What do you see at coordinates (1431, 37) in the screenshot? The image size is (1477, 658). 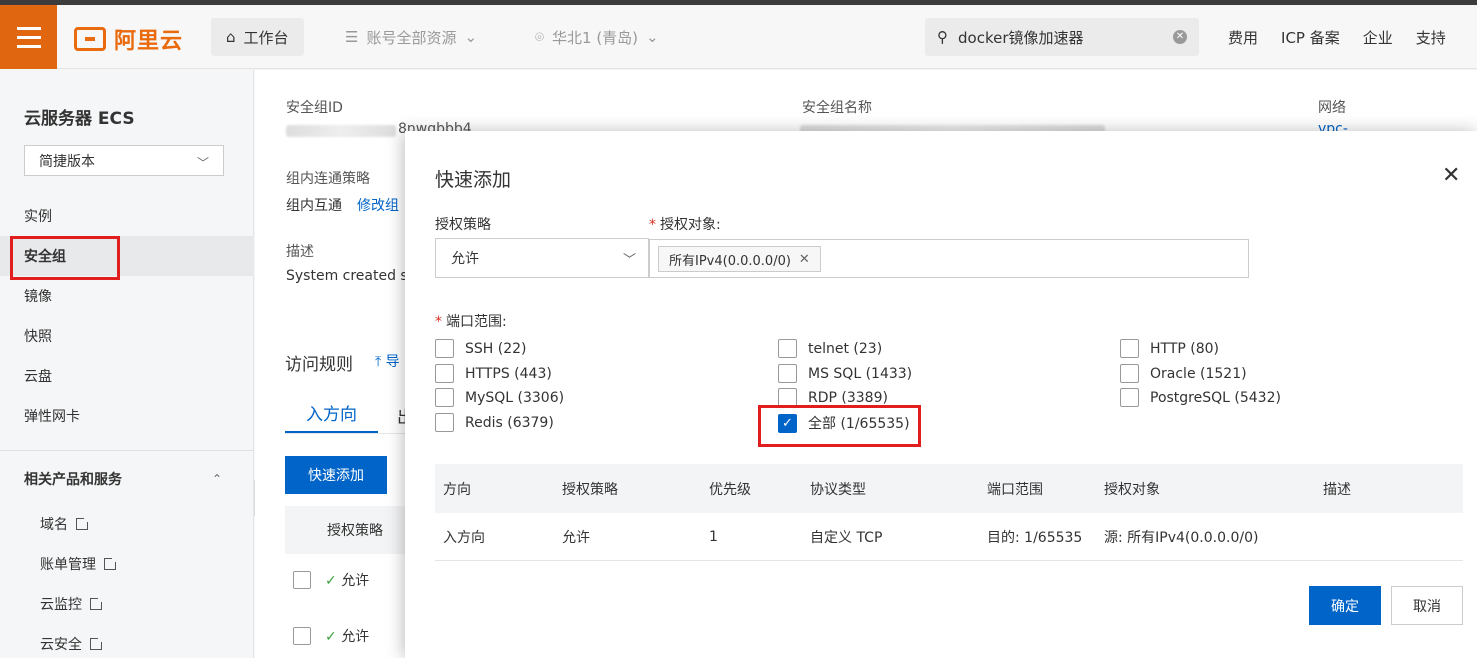 I see `top-link-support: 支持` at bounding box center [1431, 37].